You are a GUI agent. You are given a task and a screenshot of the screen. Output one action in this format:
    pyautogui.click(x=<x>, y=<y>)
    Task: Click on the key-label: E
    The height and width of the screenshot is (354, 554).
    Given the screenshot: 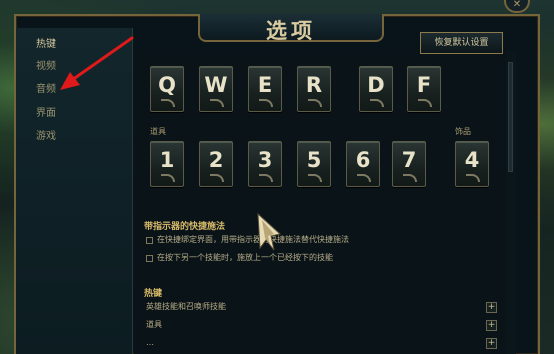 What is the action you would take?
    pyautogui.click(x=265, y=85)
    